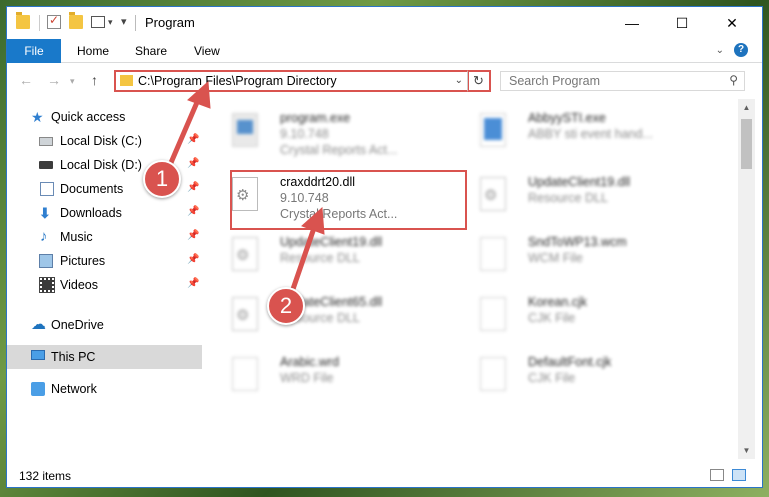 The image size is (769, 497). Describe the element at coordinates (303, 260) in the screenshot. I see `arrow-to-file` at that location.